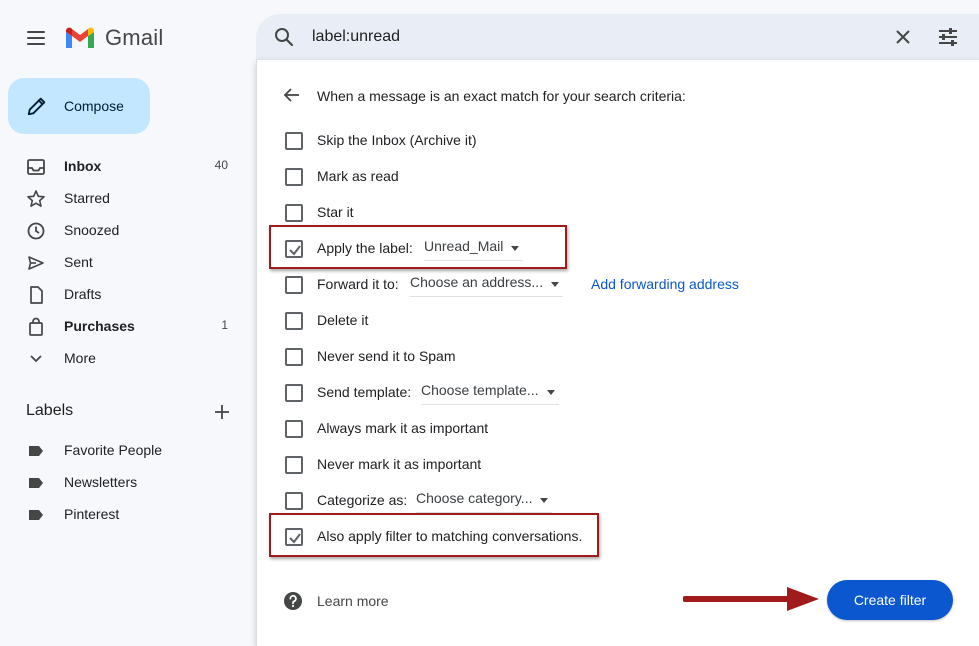 This screenshot has width=979, height=646. I want to click on search-icon, so click(284, 37).